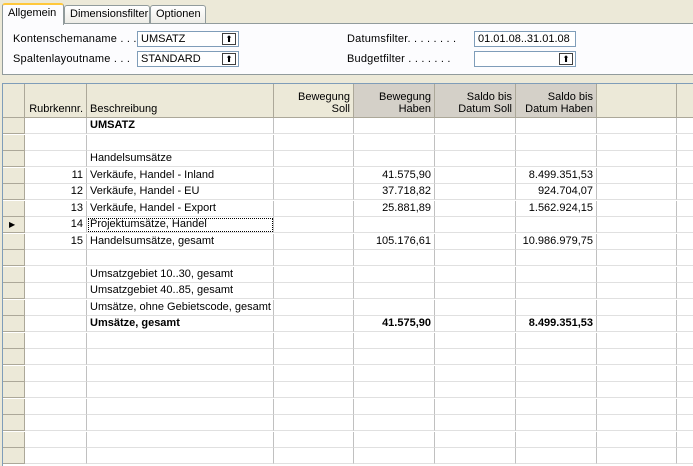  I want to click on cell-beschreibung: Projektumsätze, Handel, so click(180, 225).